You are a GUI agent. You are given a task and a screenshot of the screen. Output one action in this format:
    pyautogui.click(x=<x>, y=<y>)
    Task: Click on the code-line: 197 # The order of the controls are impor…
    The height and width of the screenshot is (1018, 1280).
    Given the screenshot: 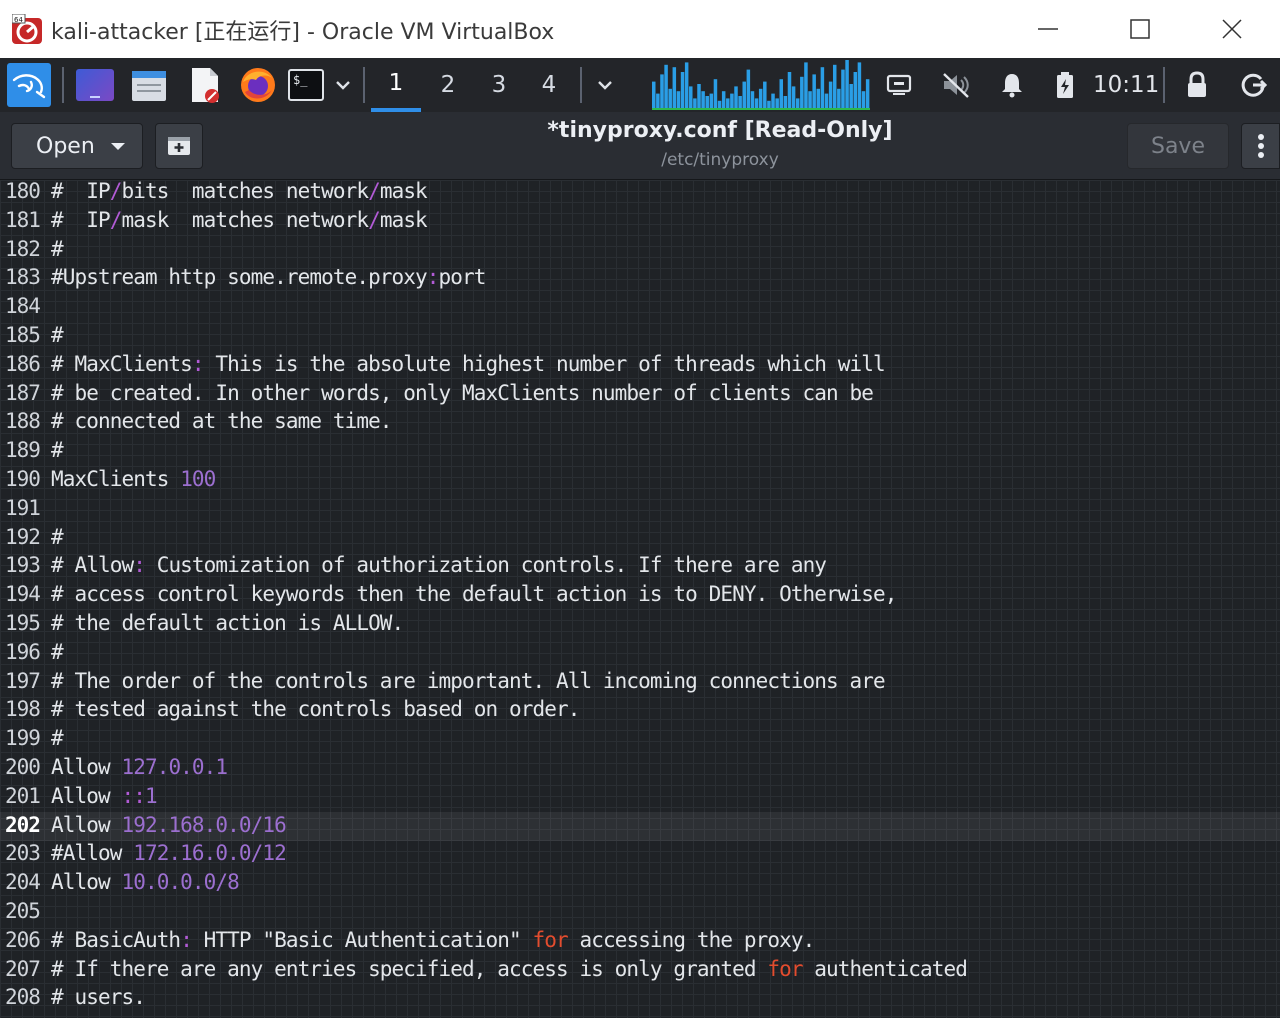 What is the action you would take?
    pyautogui.click(x=640, y=682)
    